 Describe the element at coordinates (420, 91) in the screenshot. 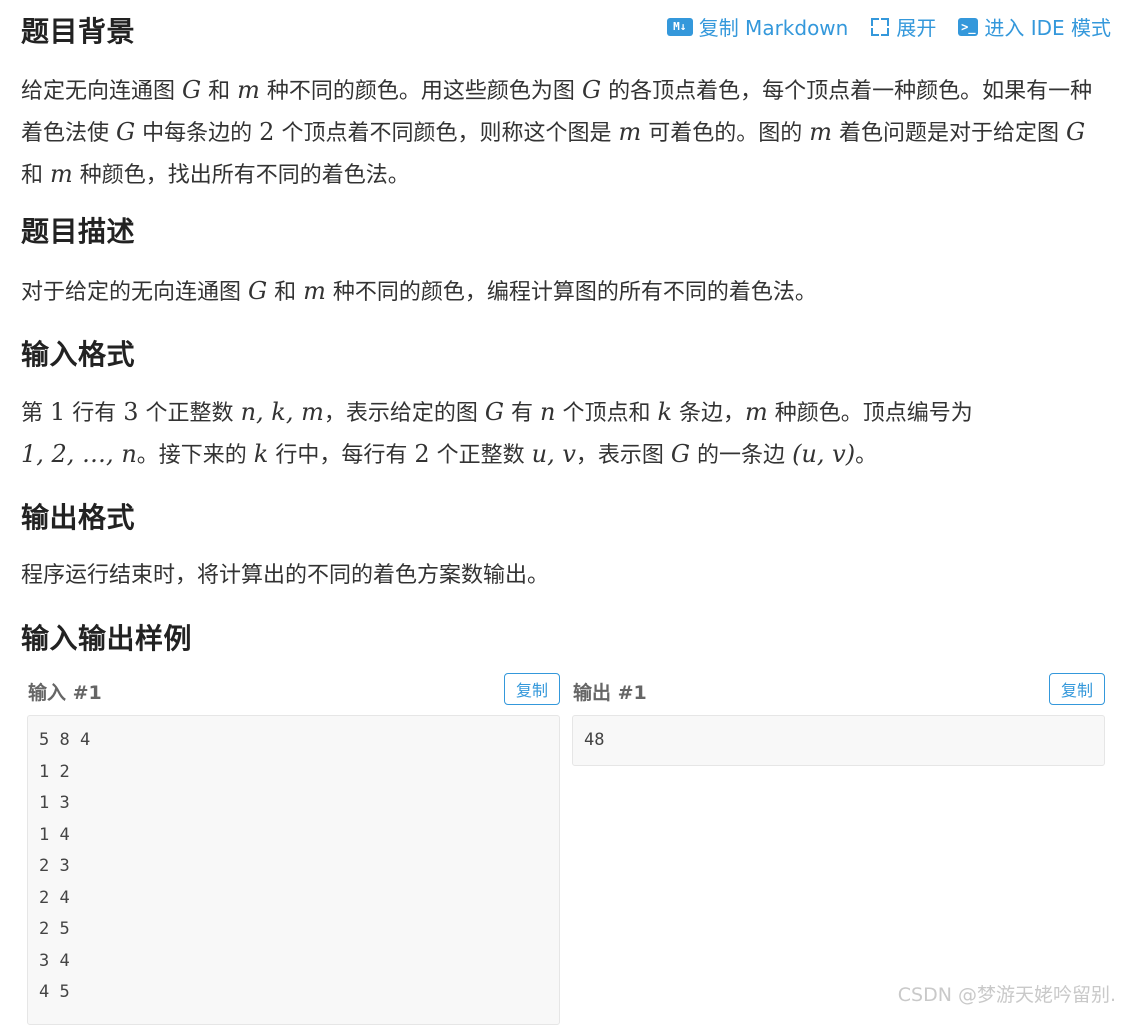

I see `text-fragment: 种不同的颜色。用这些颜色为图` at that location.